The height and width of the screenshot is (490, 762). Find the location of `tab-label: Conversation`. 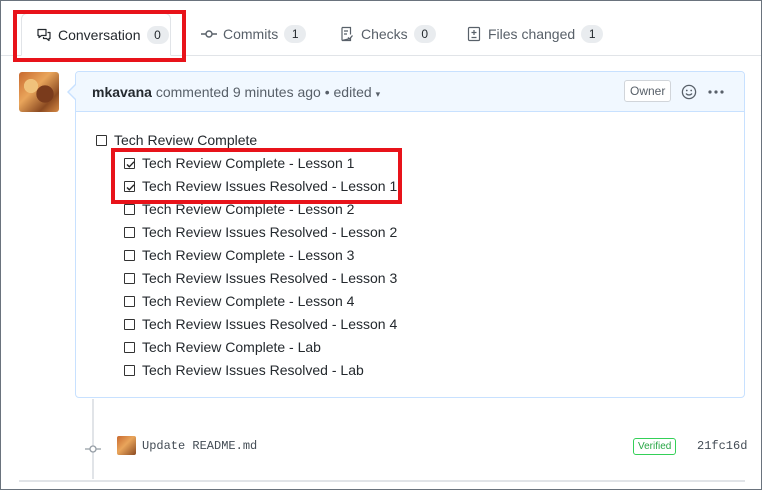

tab-label: Conversation is located at coordinates (99, 34).